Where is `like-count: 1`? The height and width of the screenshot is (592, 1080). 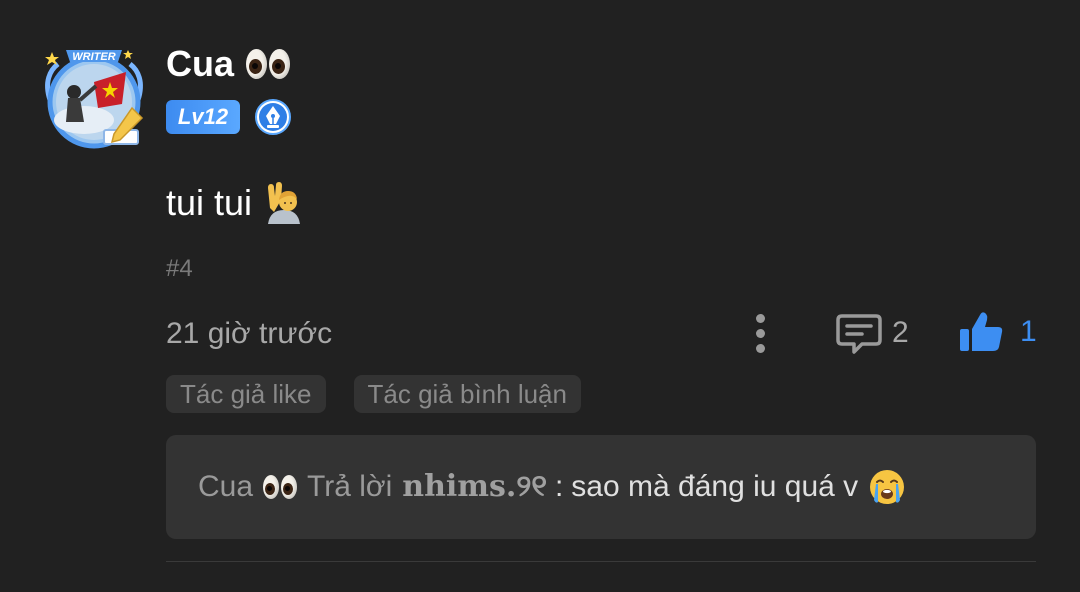 like-count: 1 is located at coordinates (1028, 331).